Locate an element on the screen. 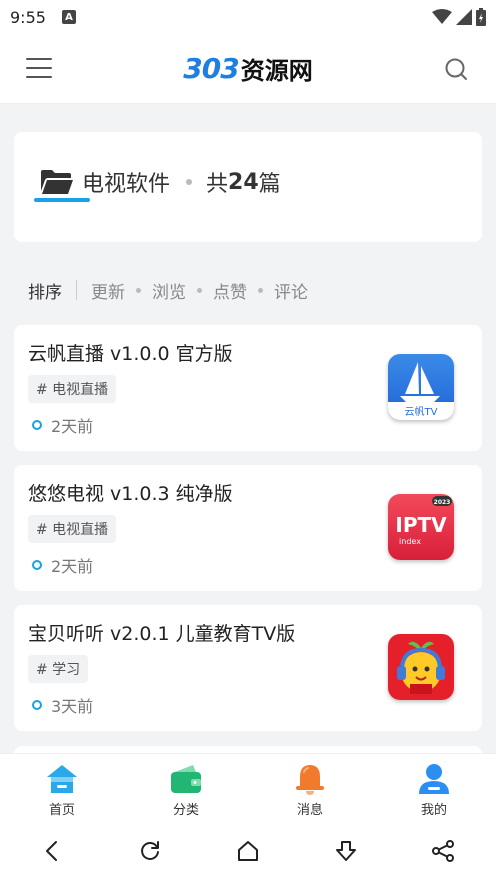  folder-open-icon is located at coordinates (57, 182).